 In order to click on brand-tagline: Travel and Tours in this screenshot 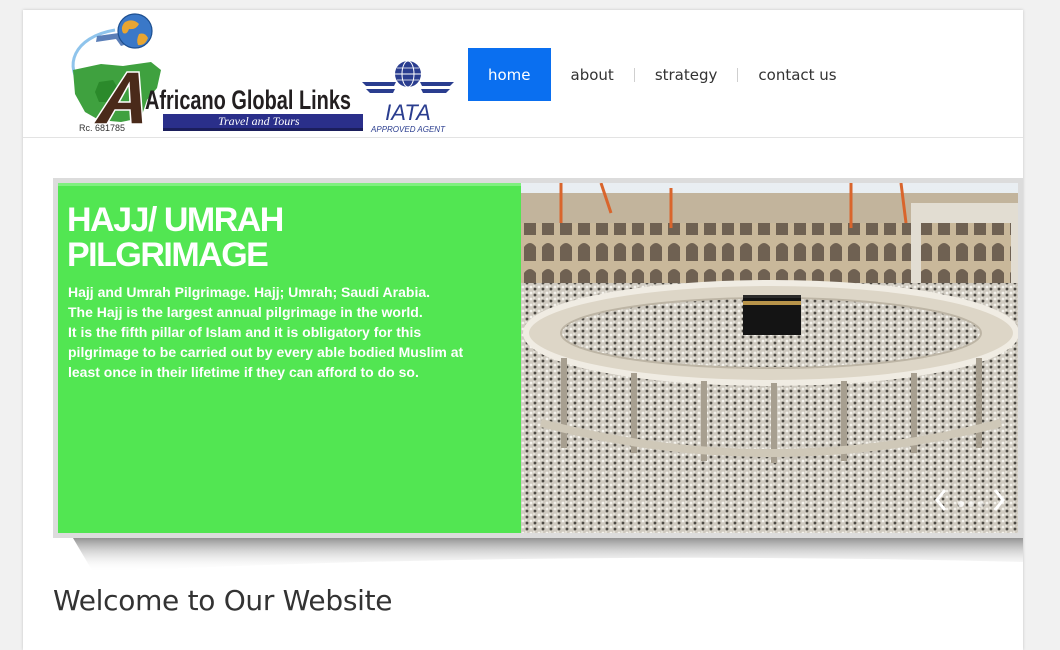, I will do `click(259, 121)`.